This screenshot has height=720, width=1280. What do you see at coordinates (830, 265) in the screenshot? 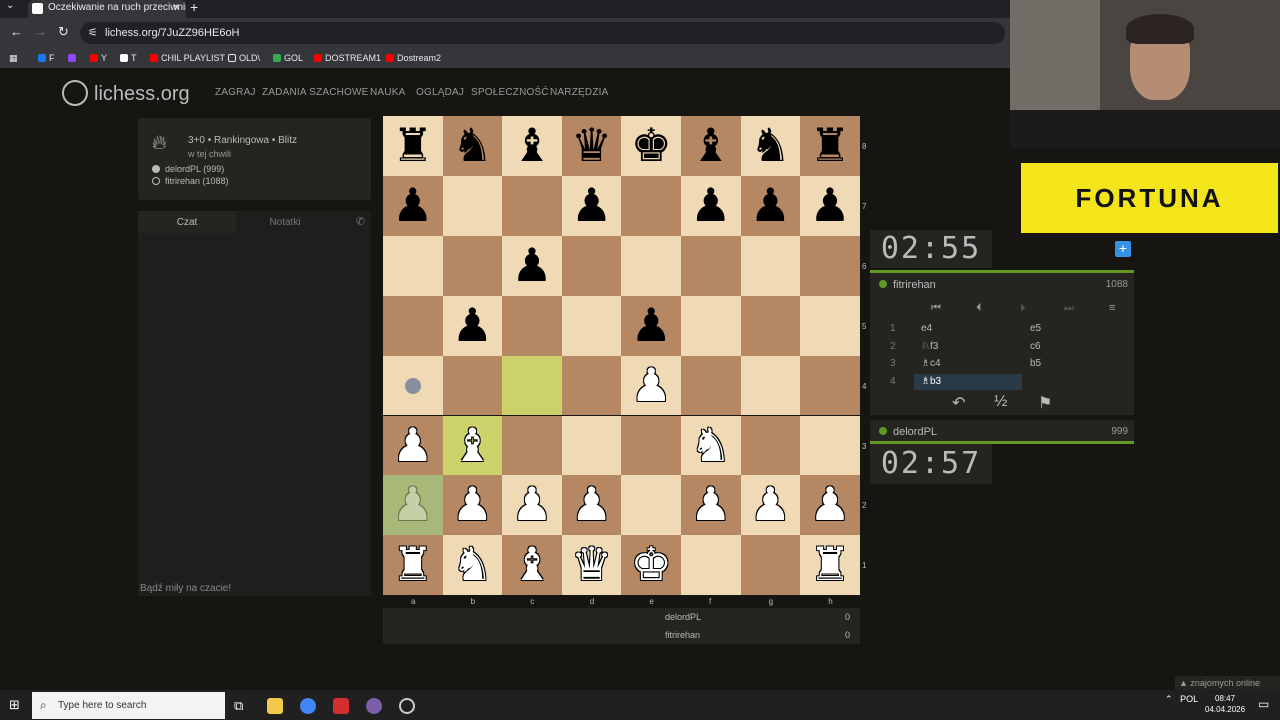
I see `square-h6` at bounding box center [830, 265].